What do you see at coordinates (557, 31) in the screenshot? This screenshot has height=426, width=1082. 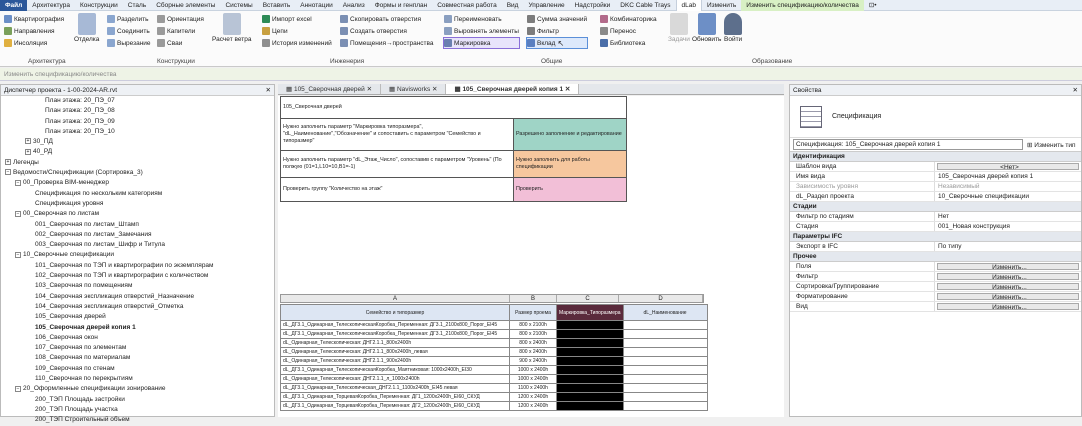 I see `filter-button: Фильтр` at bounding box center [557, 31].